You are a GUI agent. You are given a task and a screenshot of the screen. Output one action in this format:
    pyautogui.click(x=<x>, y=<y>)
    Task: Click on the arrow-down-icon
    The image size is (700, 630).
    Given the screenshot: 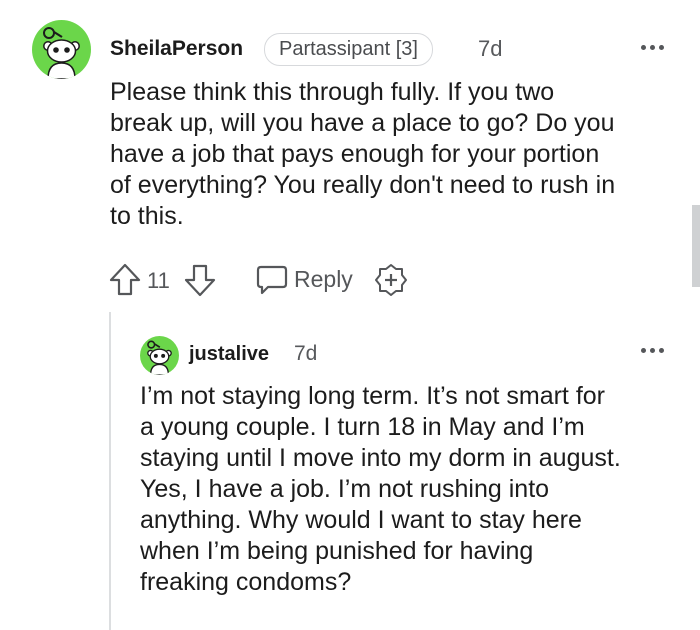 What is the action you would take?
    pyautogui.click(x=200, y=280)
    